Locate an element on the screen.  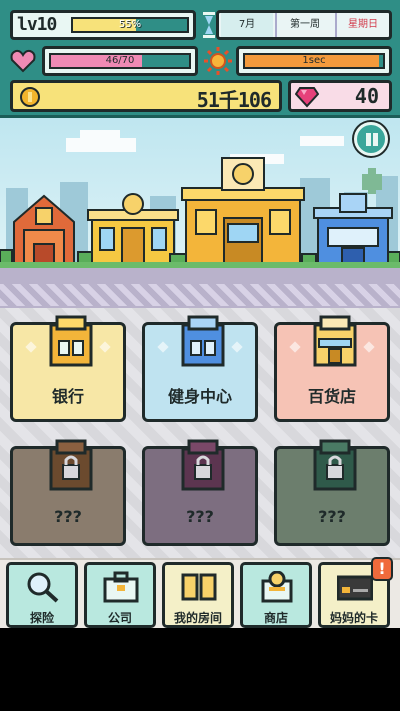
nav-room-label: 我的房间 is located at coordinates (197, 618).